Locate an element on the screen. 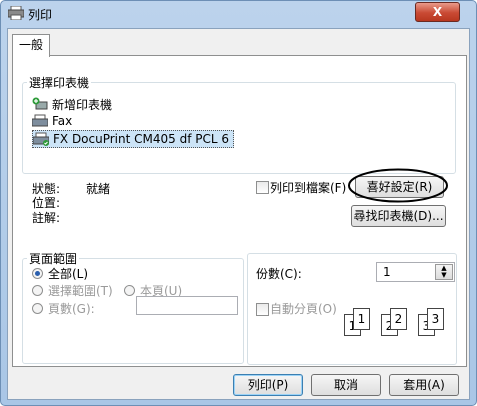 The height and width of the screenshot is (406, 477). fax-icon is located at coordinates (40, 121).